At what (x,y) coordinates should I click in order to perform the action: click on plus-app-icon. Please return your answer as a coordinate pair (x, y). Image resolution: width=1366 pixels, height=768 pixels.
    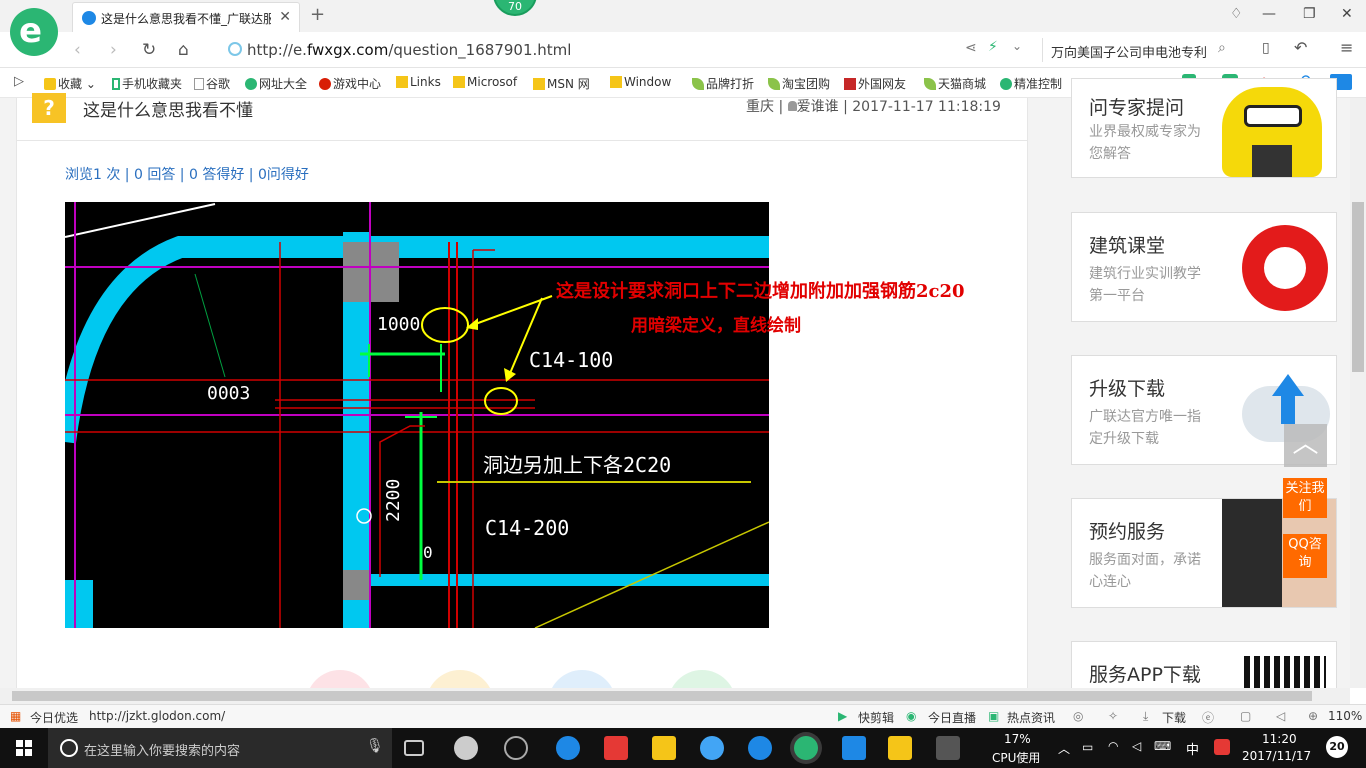
    Looking at the image, I should click on (854, 748).